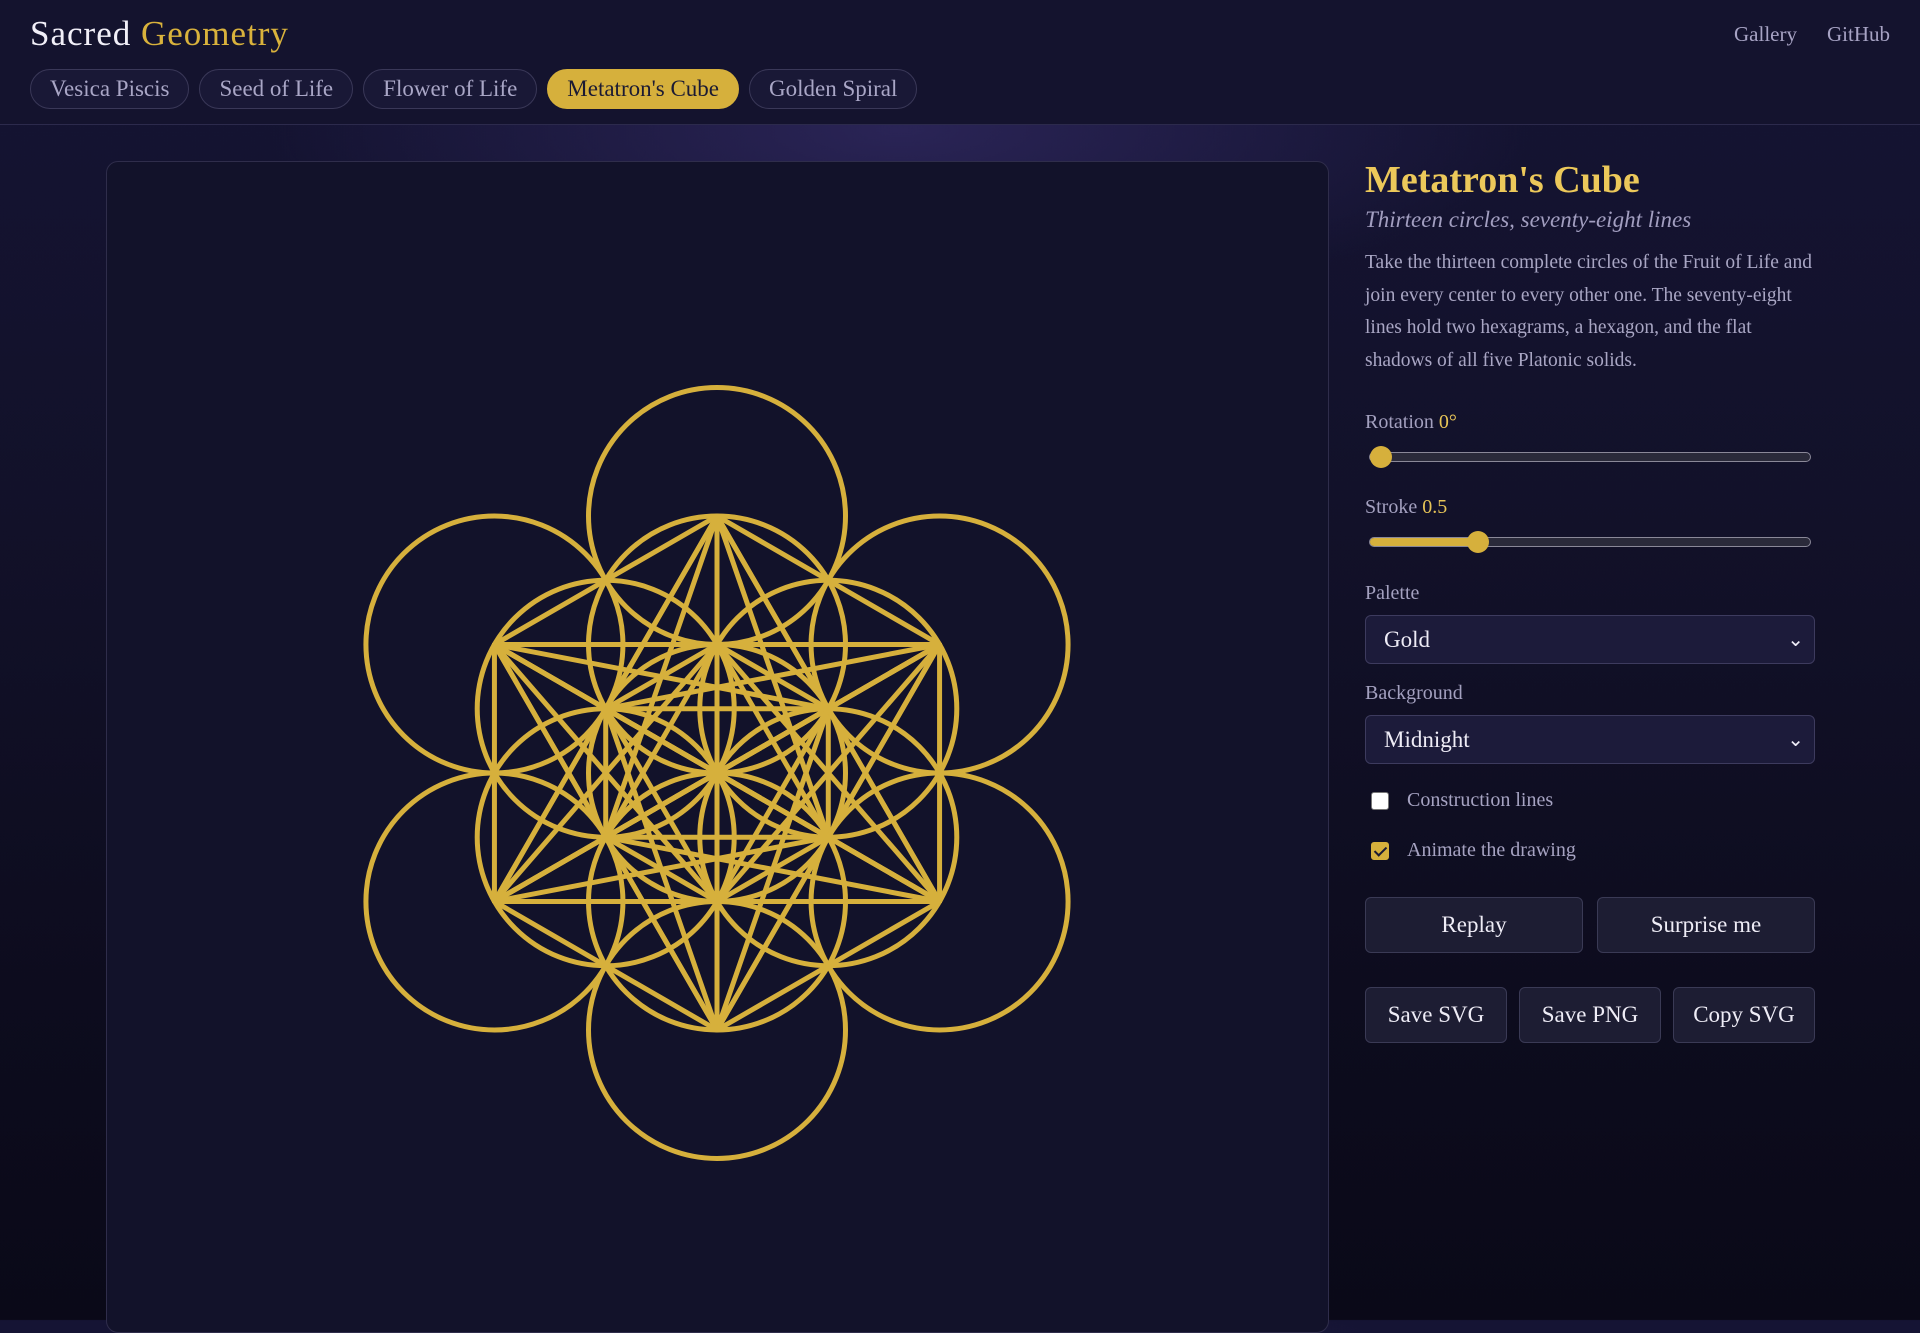 This screenshot has width=1920, height=1333. I want to click on palette-selected: Gold, so click(1407, 639).